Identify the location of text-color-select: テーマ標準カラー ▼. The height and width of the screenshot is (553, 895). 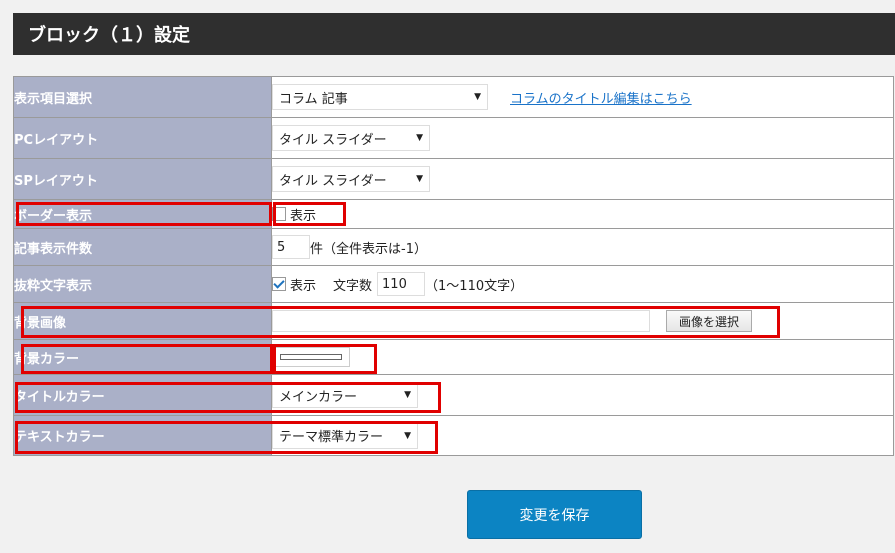
(345, 435).